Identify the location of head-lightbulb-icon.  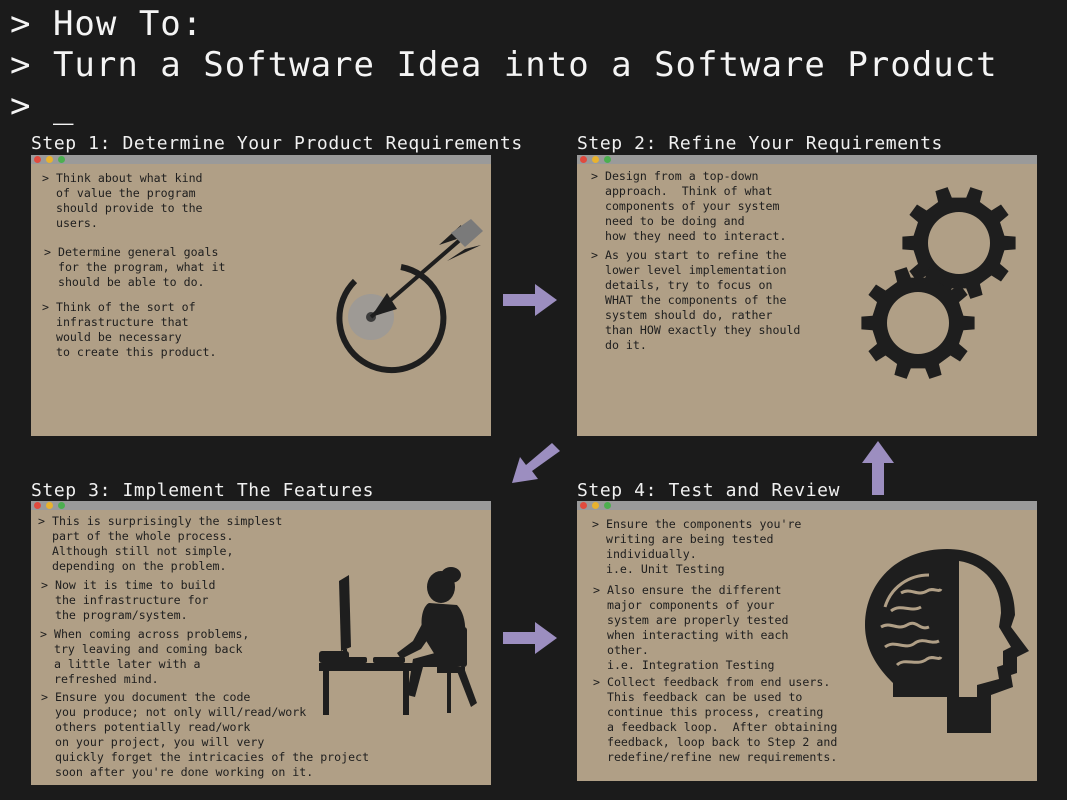
(947, 641).